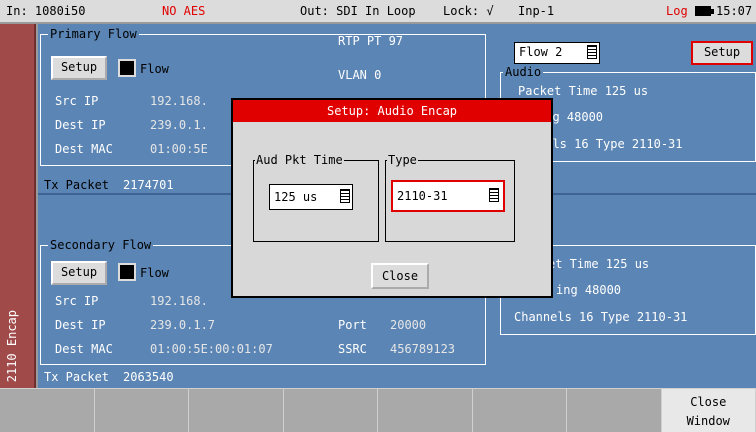 This screenshot has height=432, width=756. What do you see at coordinates (154, 69) in the screenshot?
I see `primary-flow-label: Flow` at bounding box center [154, 69].